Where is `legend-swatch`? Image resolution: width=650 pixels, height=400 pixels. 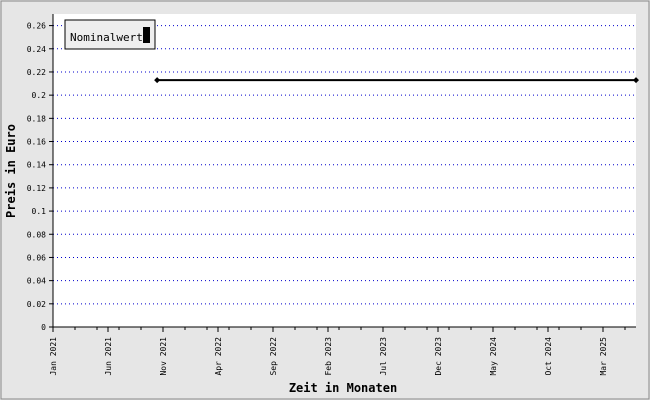 legend-swatch is located at coordinates (146, 35).